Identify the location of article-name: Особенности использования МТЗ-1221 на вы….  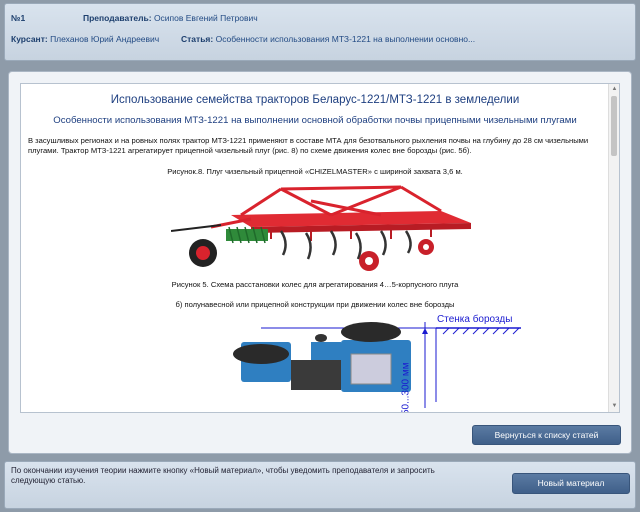
(345, 39).